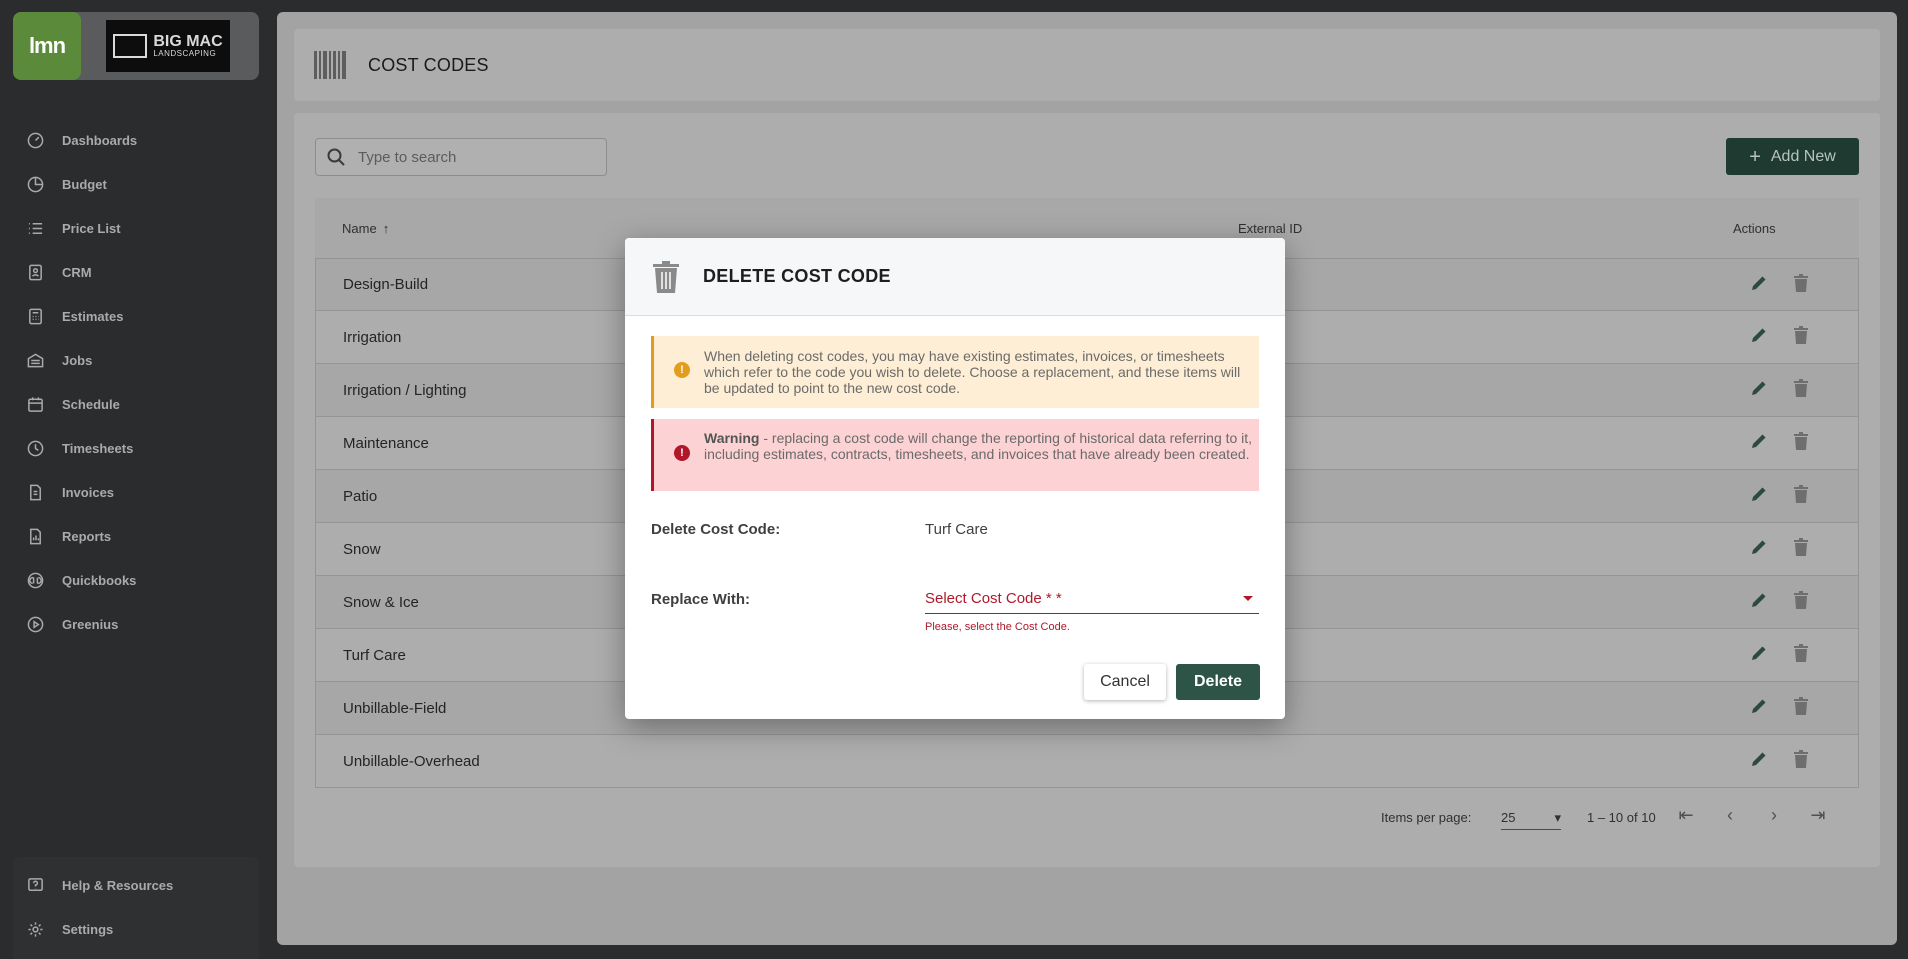 Image resolution: width=1908 pixels, height=959 pixels. I want to click on contact-card-icon, so click(35, 272).